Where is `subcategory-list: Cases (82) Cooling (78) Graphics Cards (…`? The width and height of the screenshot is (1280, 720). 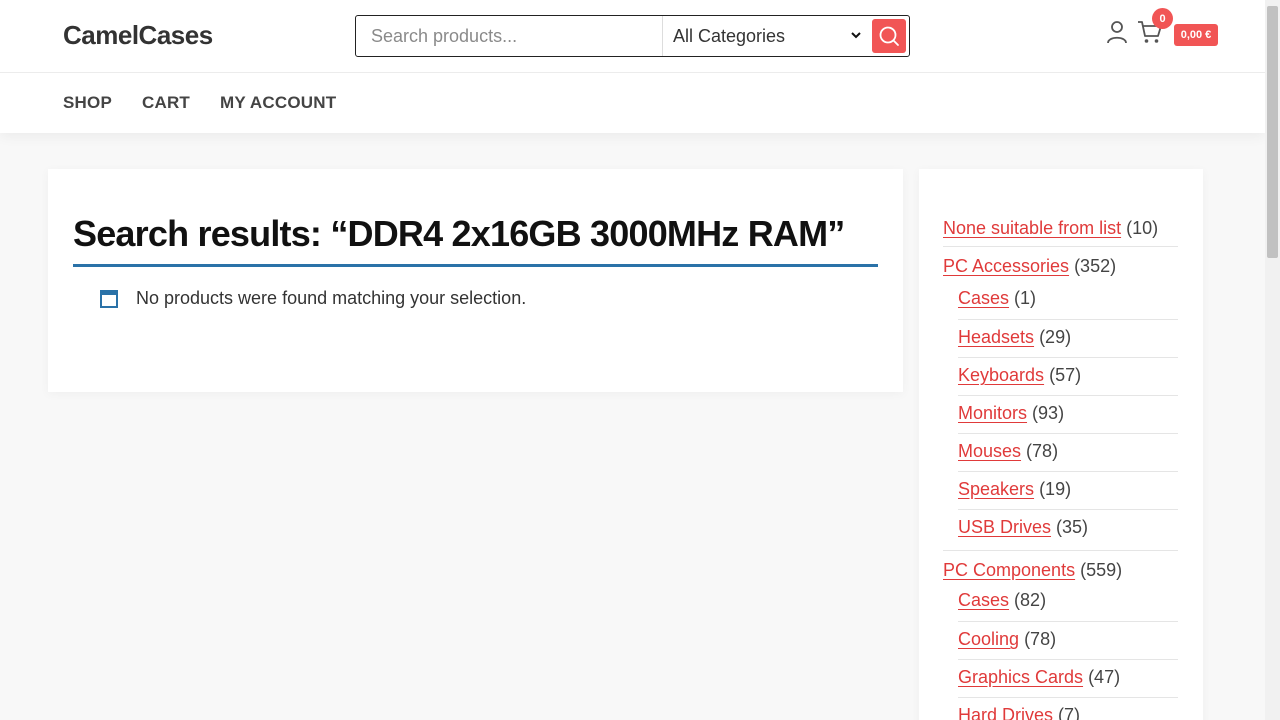 subcategory-list: Cases (82) Cooling (78) Graphics Cards (… is located at coordinates (1060, 653).